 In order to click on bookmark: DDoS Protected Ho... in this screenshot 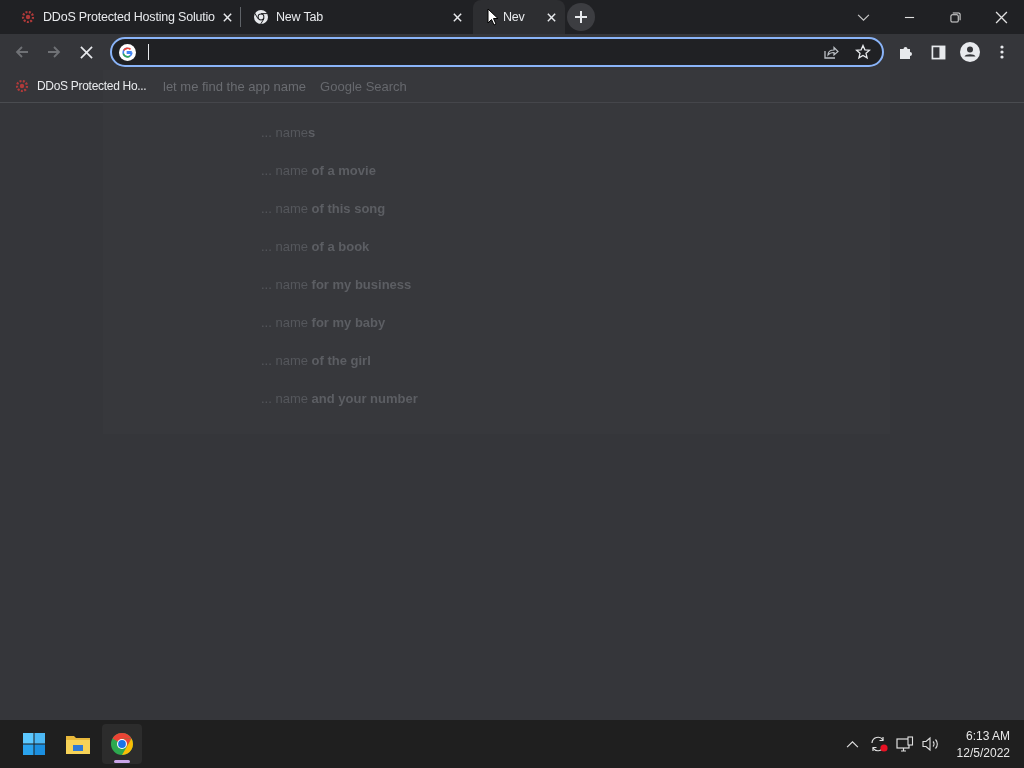, I will do `click(80, 86)`.